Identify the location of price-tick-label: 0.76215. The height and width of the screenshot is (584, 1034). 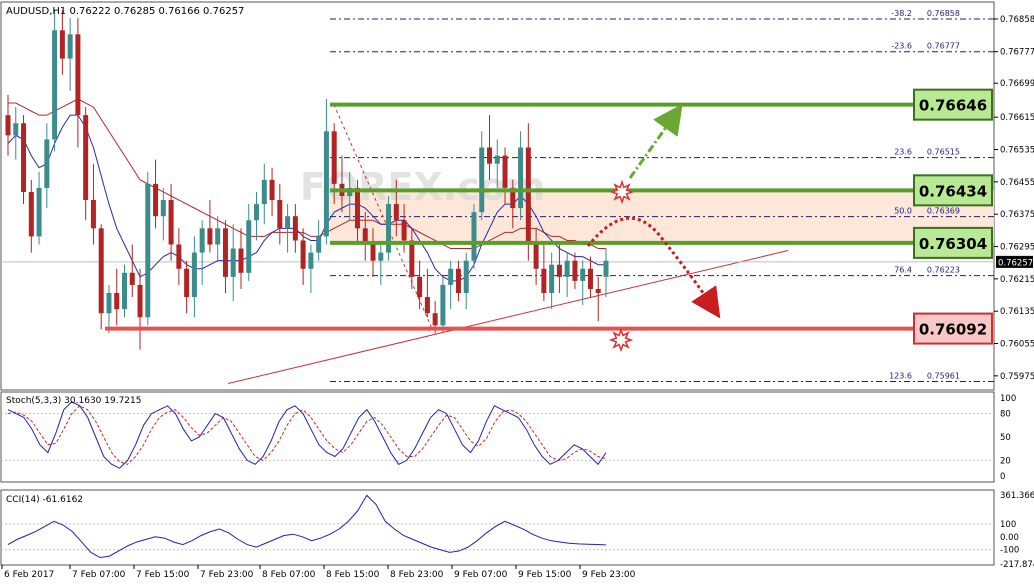
(1017, 280).